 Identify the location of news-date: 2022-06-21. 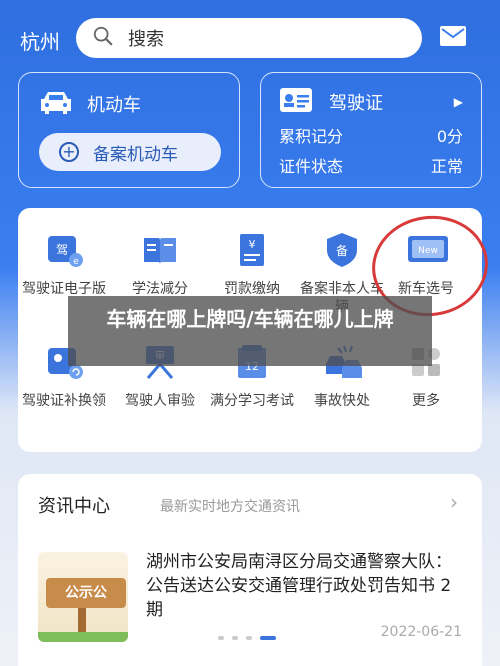
(421, 632).